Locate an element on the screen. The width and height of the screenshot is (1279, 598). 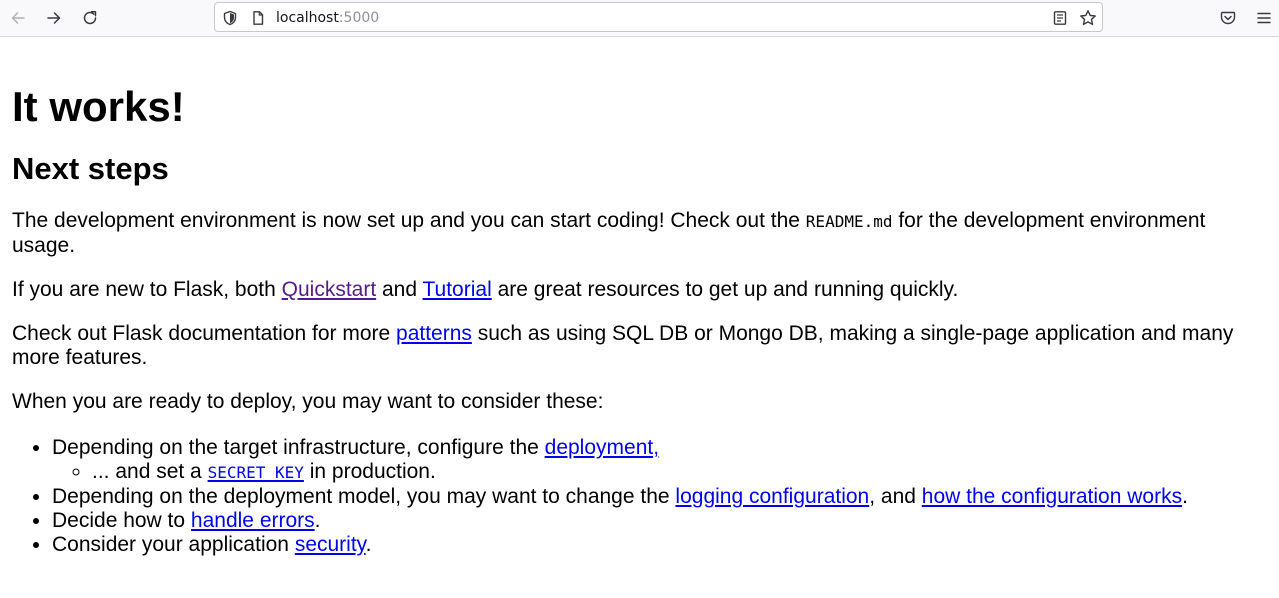
url-host: localhost is located at coordinates (307, 18).